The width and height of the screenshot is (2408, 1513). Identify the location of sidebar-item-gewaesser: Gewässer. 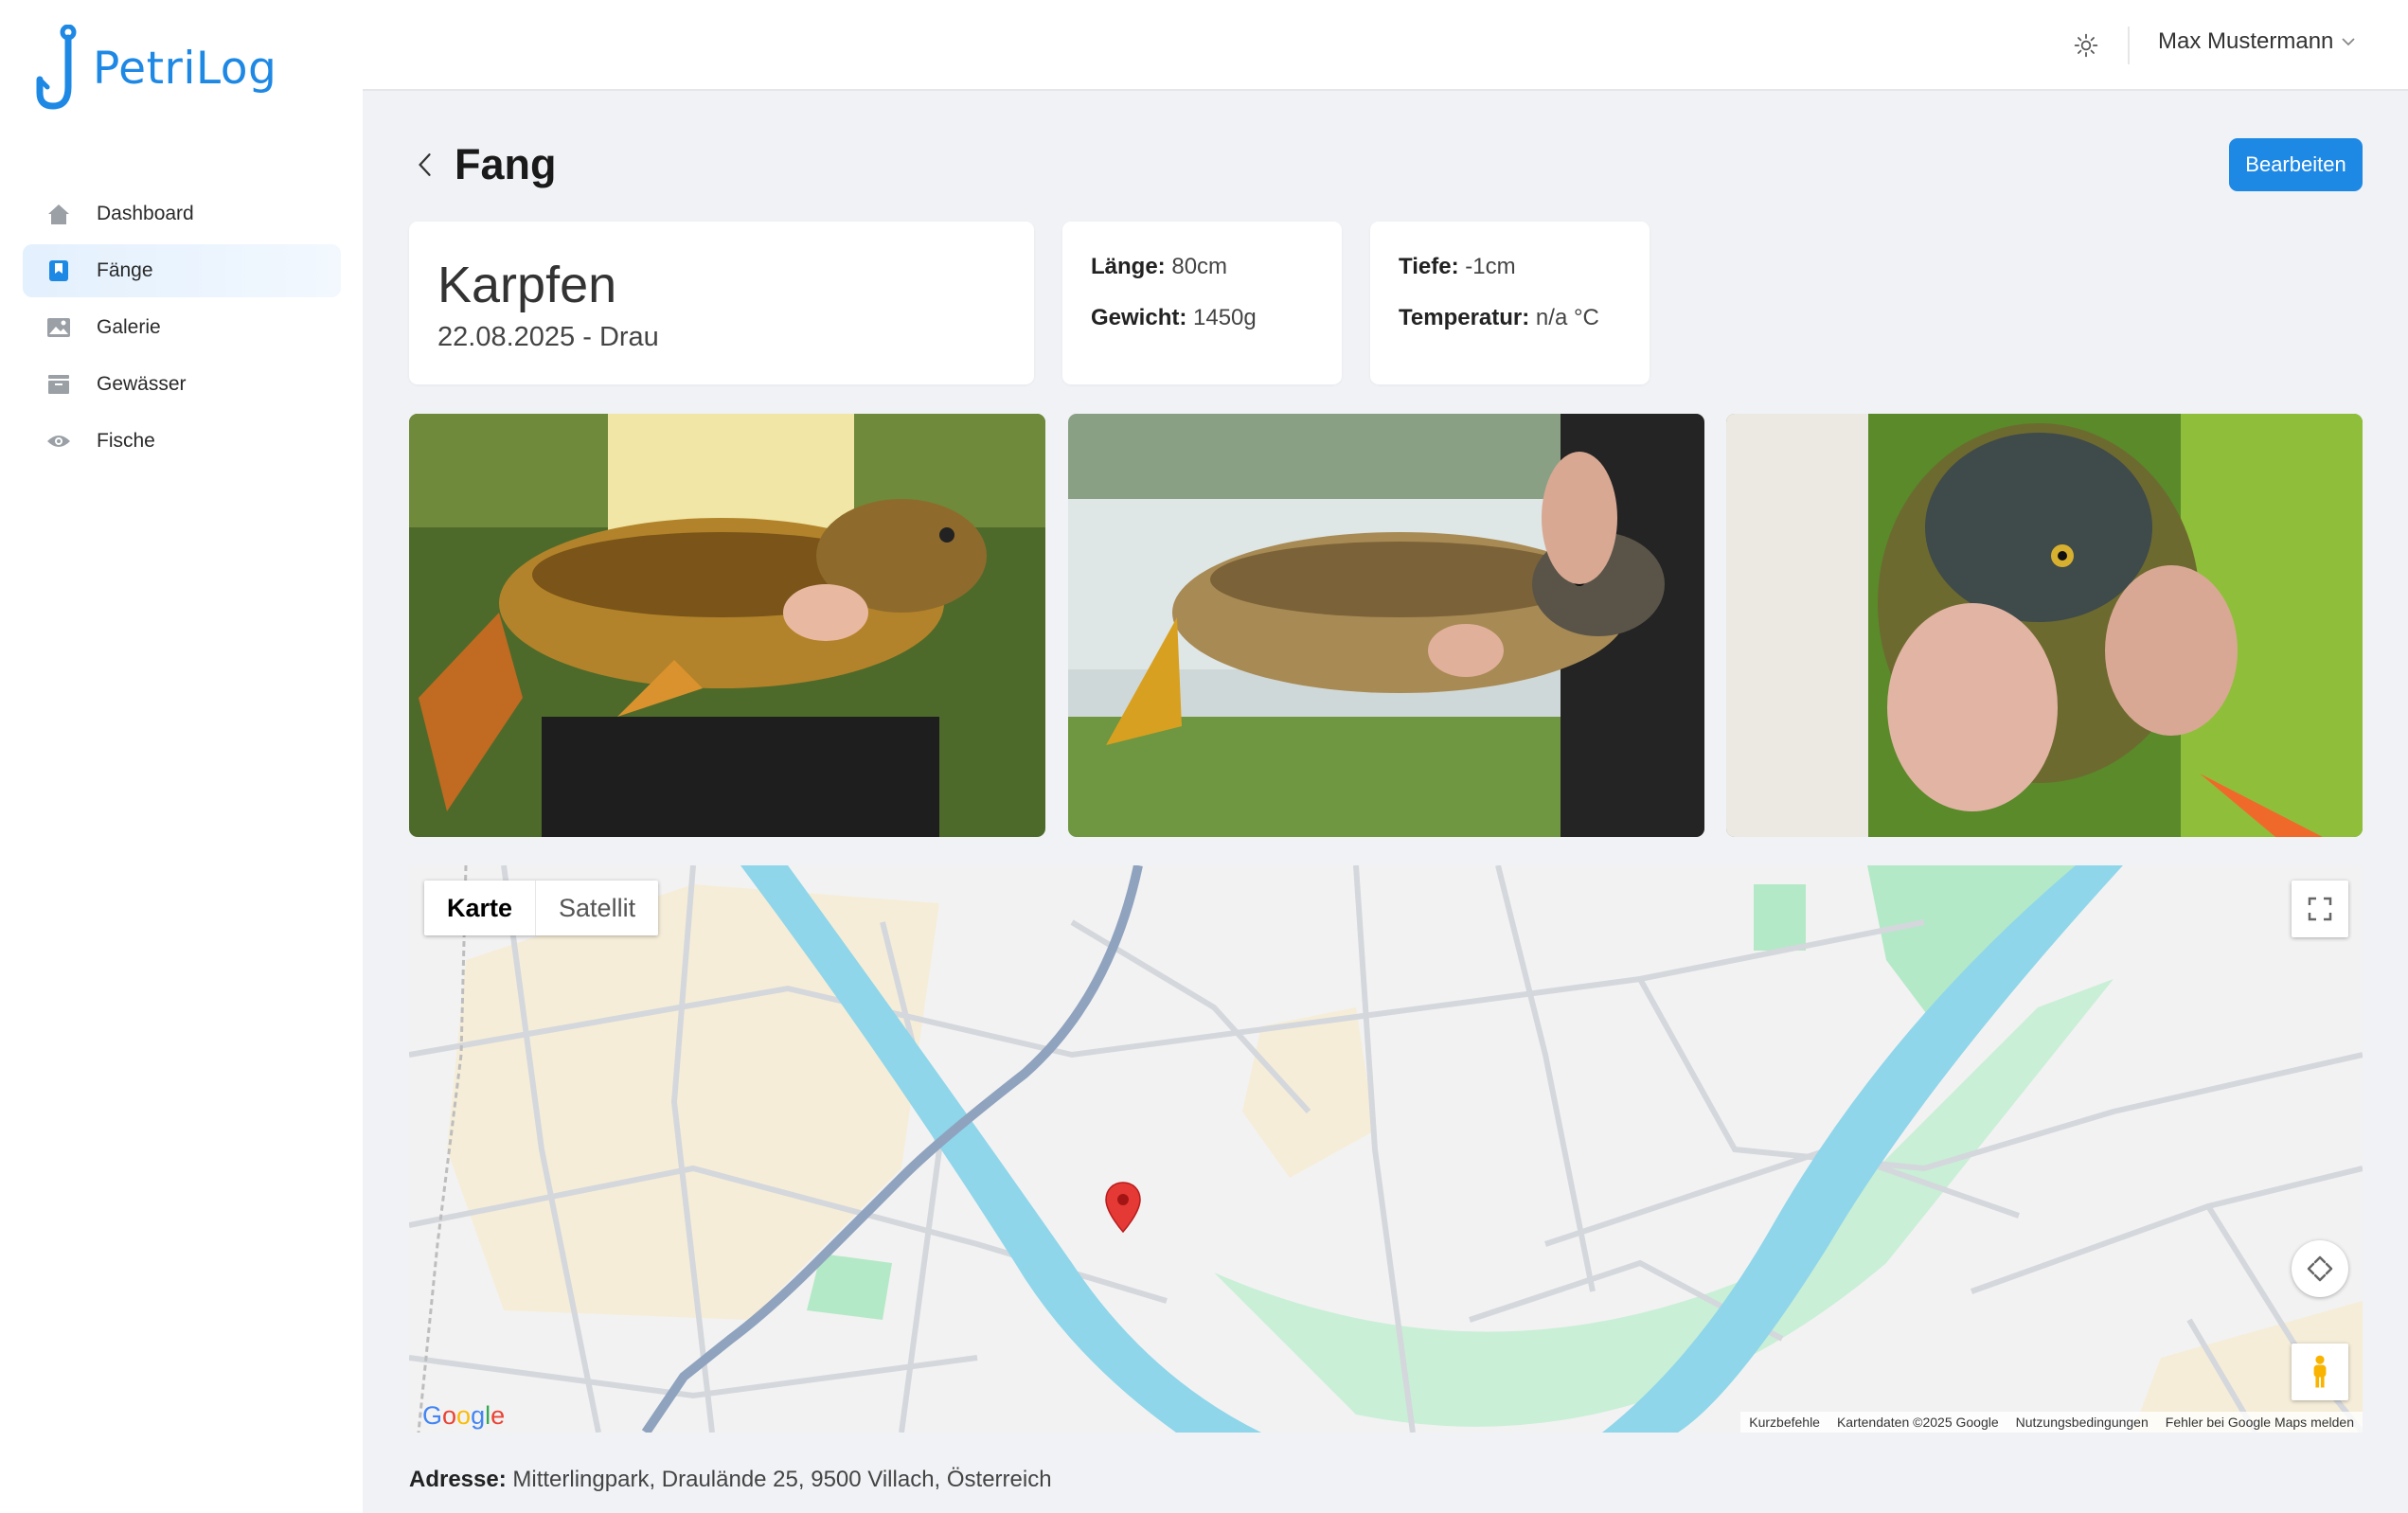
(182, 384).